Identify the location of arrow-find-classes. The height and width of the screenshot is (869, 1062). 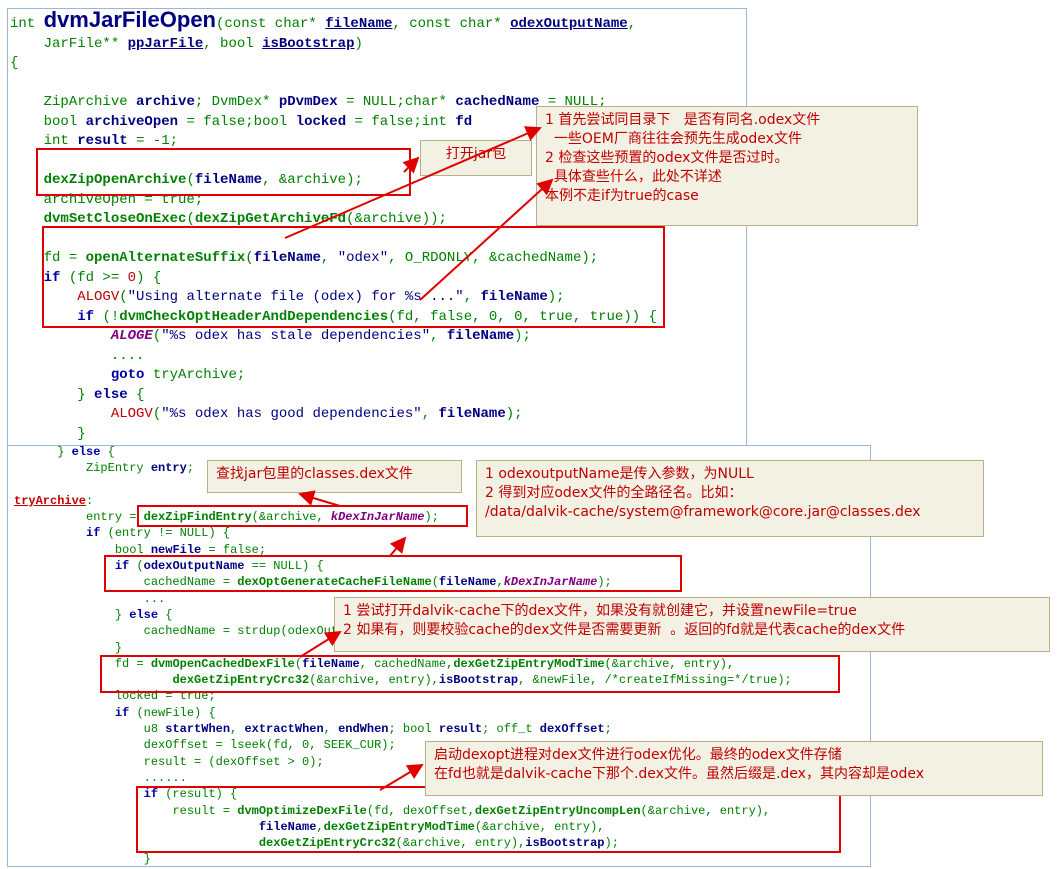
(319, 498).